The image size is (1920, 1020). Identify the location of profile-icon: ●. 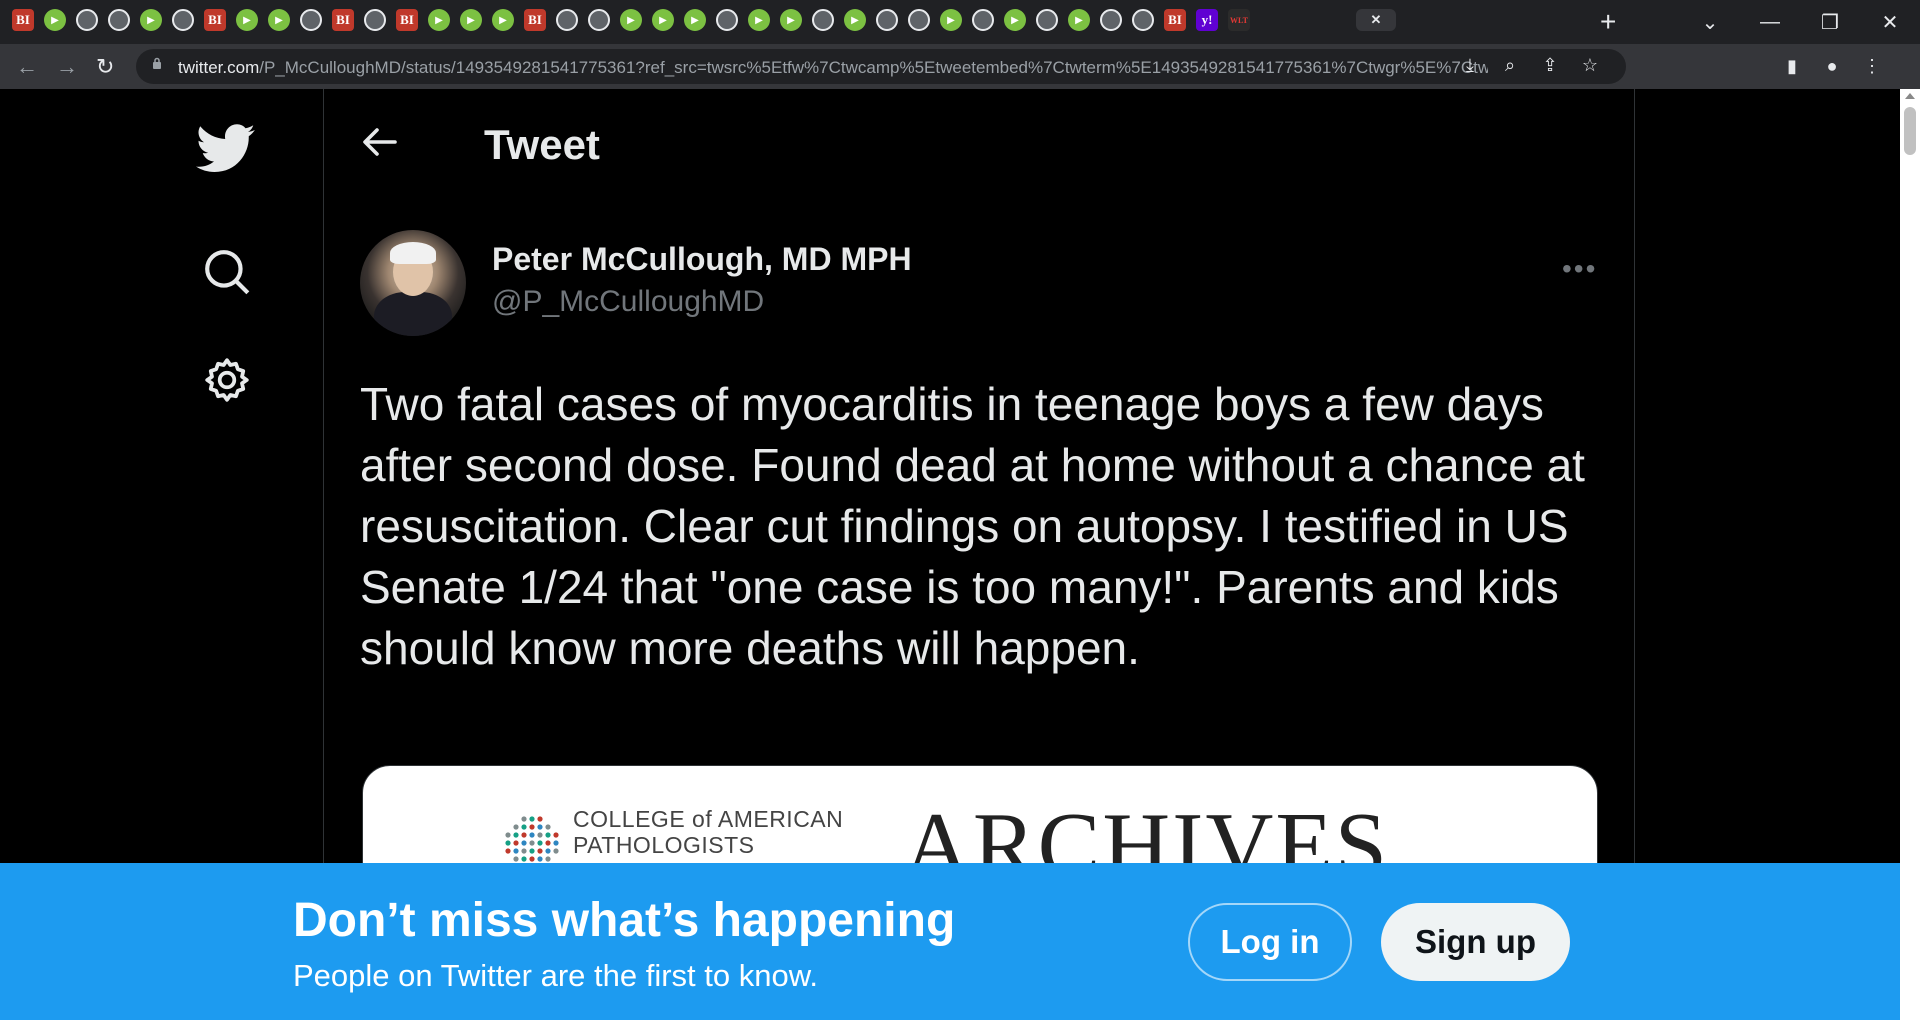
(1832, 66).